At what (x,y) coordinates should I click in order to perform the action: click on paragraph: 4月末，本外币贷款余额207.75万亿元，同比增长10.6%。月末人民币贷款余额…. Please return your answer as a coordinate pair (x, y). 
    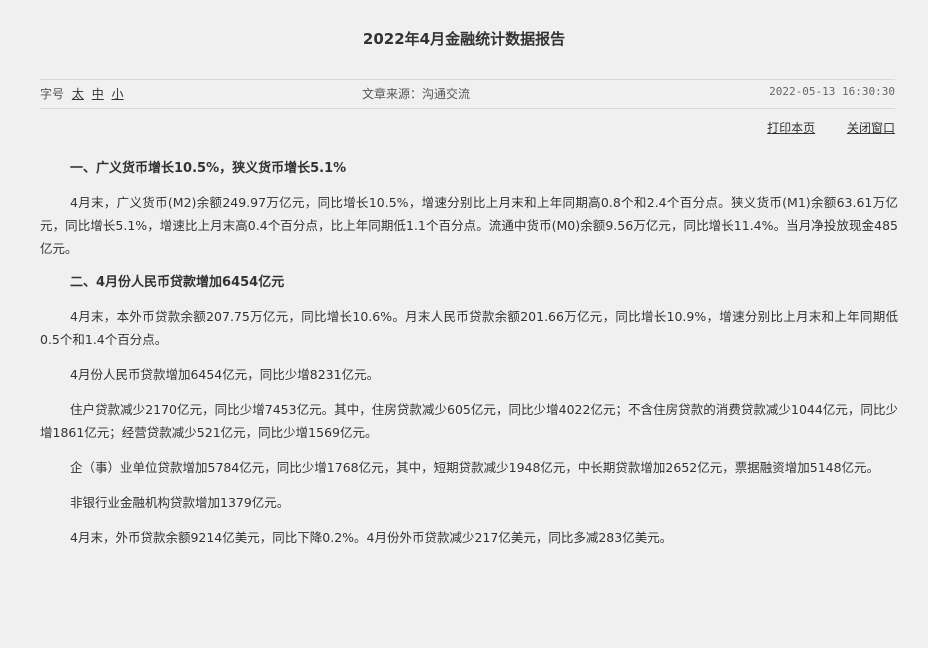
    Looking at the image, I should click on (469, 328).